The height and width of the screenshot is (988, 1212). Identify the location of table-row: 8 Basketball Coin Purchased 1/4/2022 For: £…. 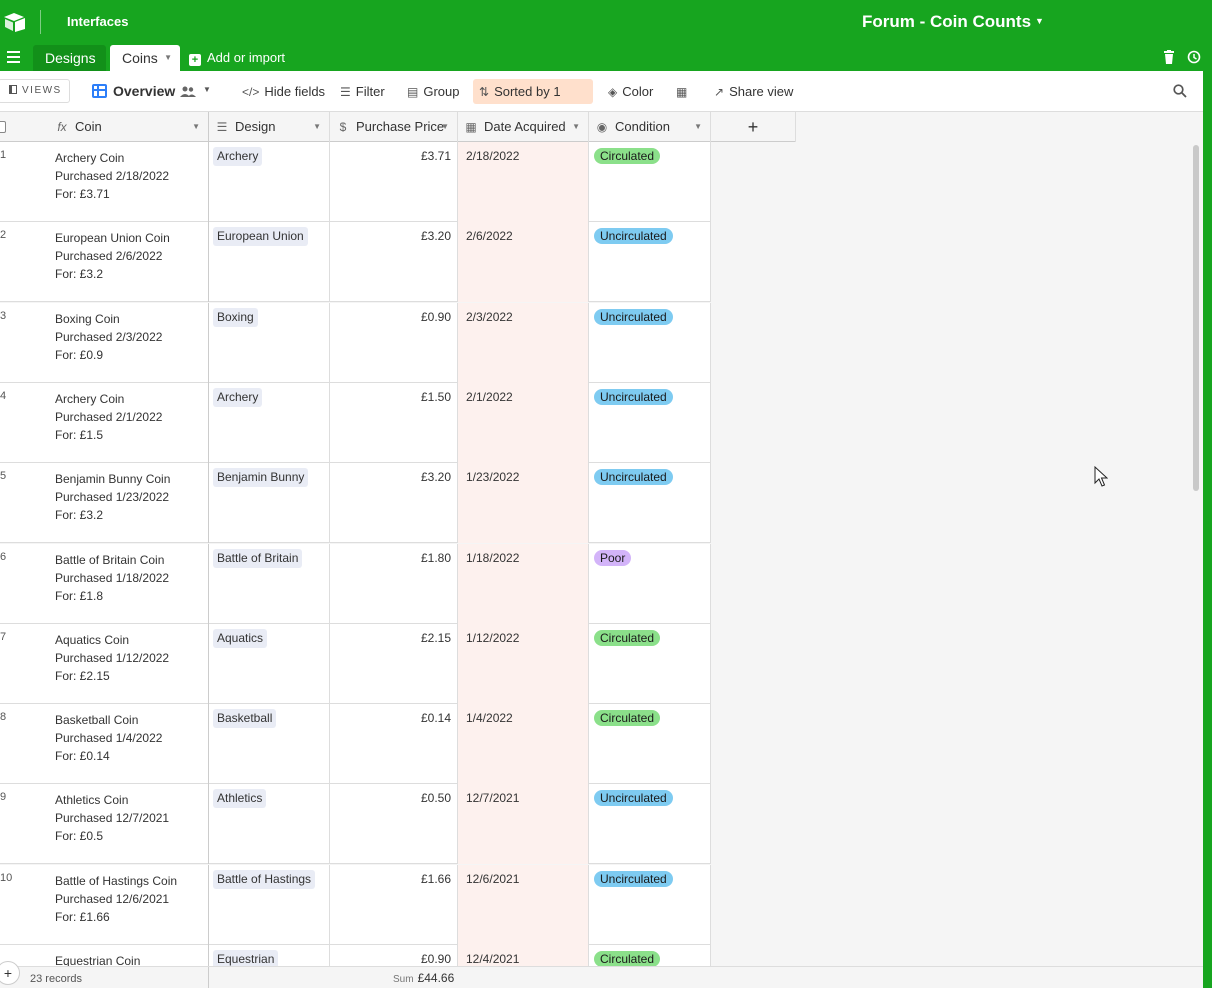
(355, 744).